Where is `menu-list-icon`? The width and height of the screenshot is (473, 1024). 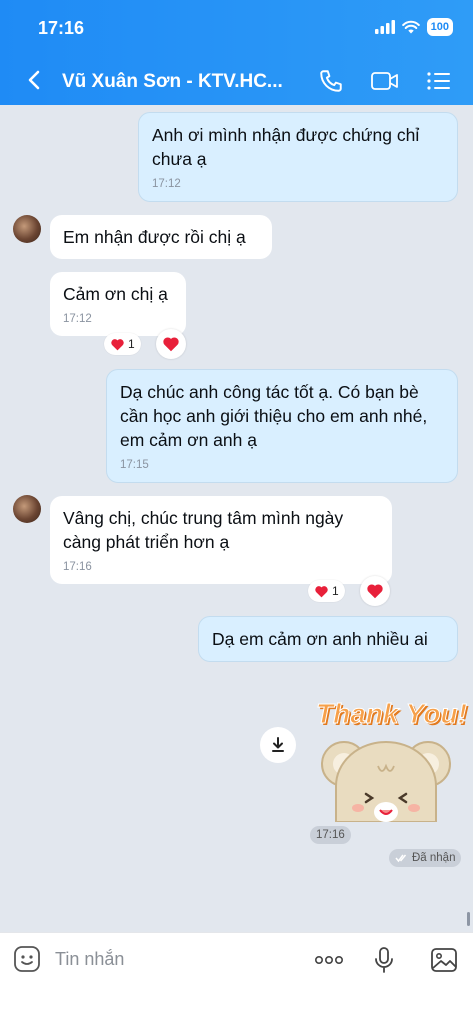
menu-list-icon is located at coordinates (438, 81).